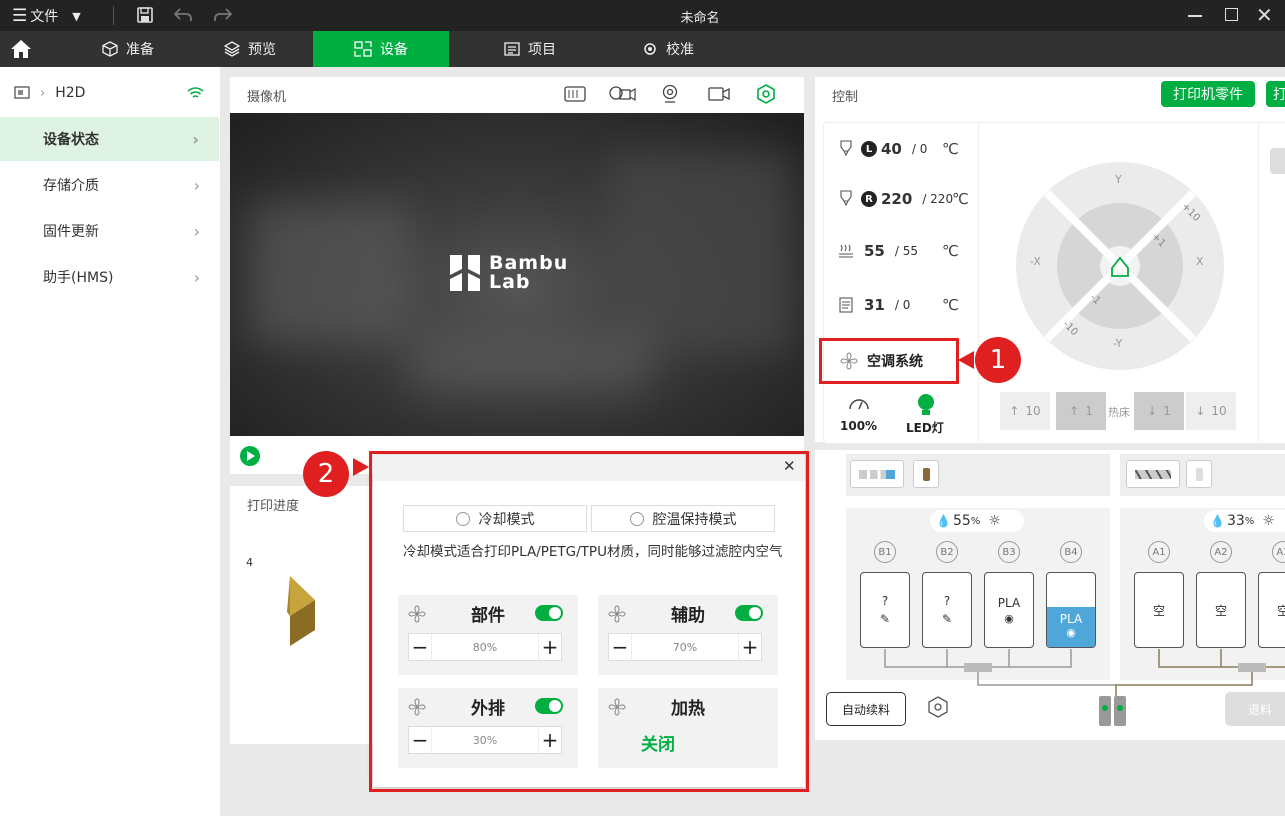 The height and width of the screenshot is (816, 1285). Describe the element at coordinates (1277, 161) in the screenshot. I see `side-toggle` at that location.